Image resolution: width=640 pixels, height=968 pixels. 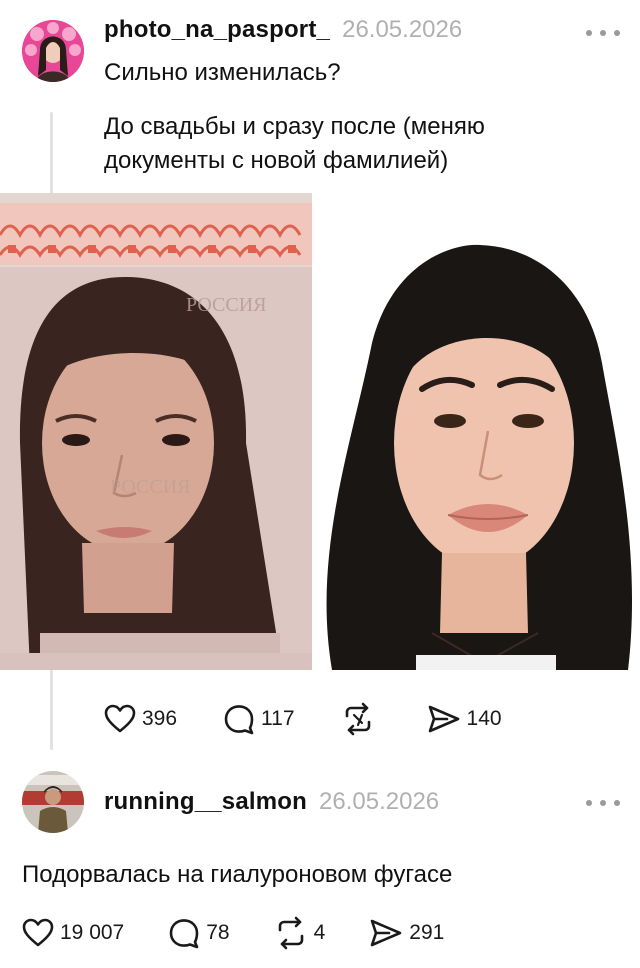 What do you see at coordinates (379, 801) in the screenshot?
I see `reply-date: 26.05.2026` at bounding box center [379, 801].